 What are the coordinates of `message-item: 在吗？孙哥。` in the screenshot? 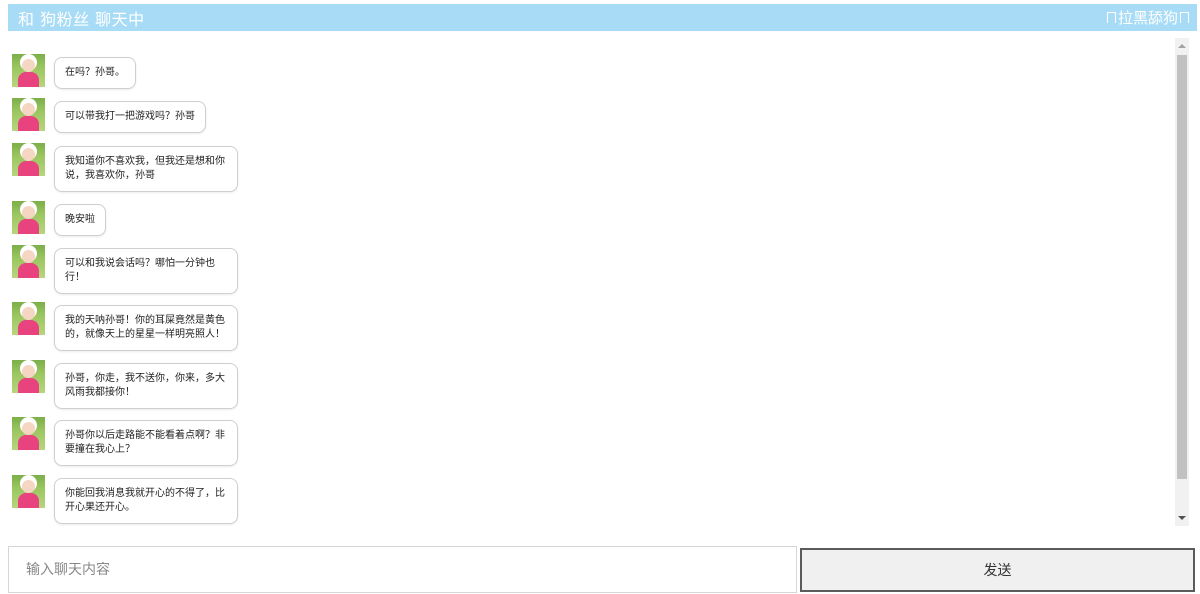 It's located at (74, 71).